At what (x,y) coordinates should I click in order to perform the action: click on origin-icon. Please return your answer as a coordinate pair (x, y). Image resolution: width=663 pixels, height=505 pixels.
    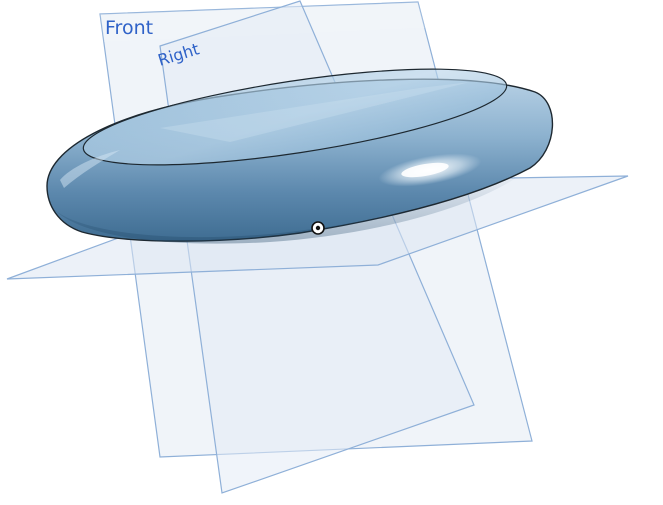
    Looking at the image, I should click on (318, 228).